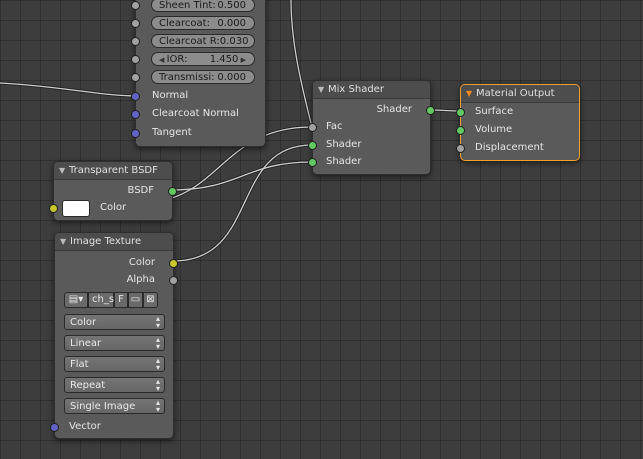  I want to click on sheen-tint-socket, so click(135, 5).